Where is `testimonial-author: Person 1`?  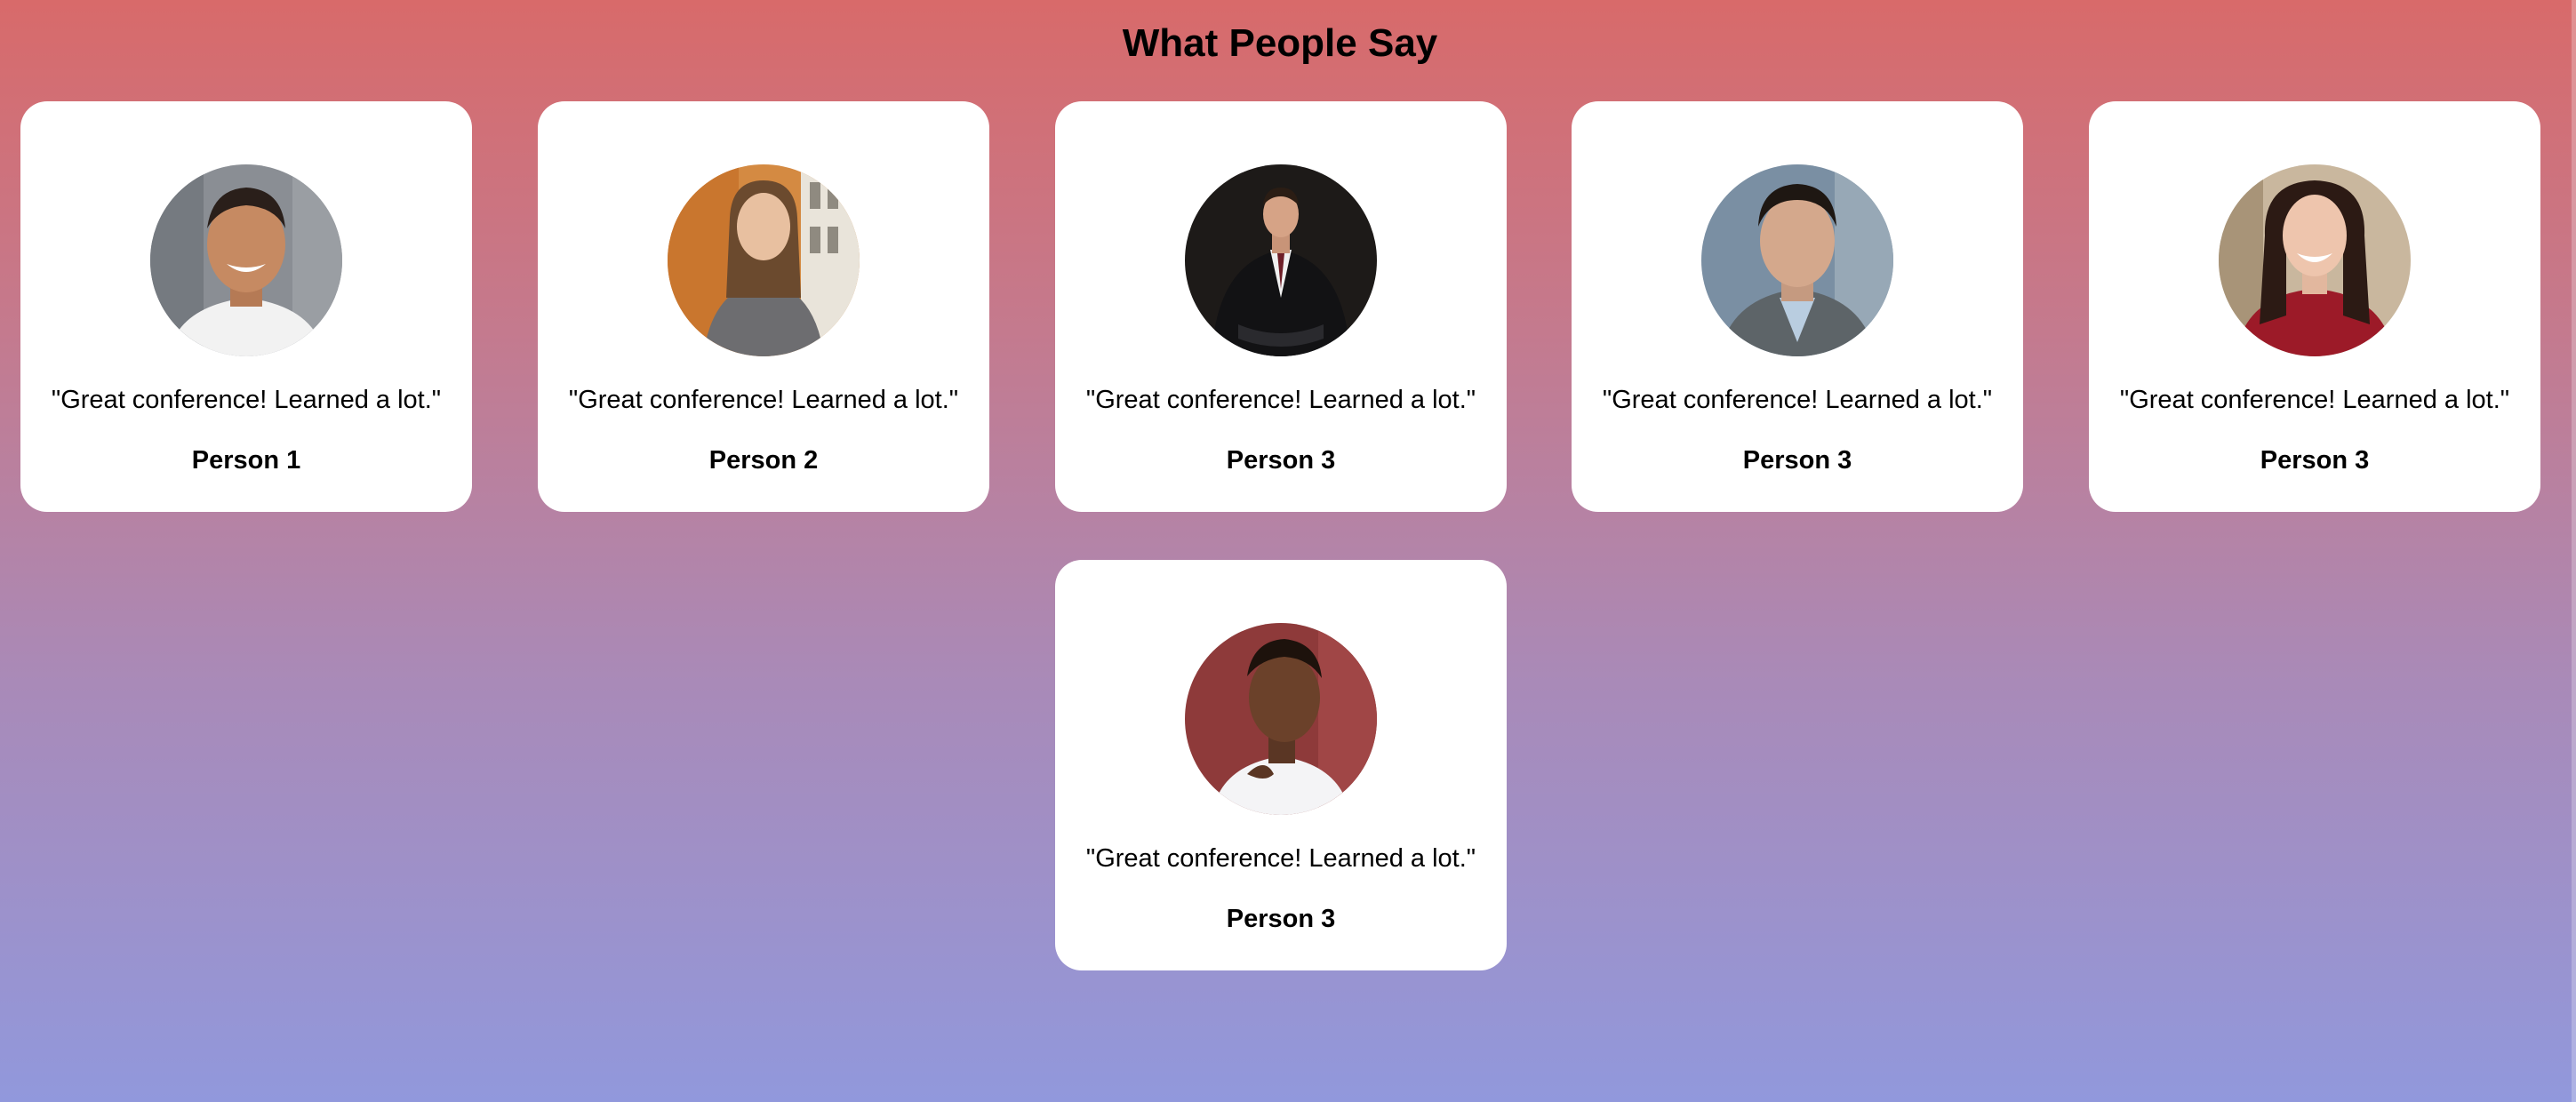
testimonial-author: Person 1 is located at coordinates (246, 460).